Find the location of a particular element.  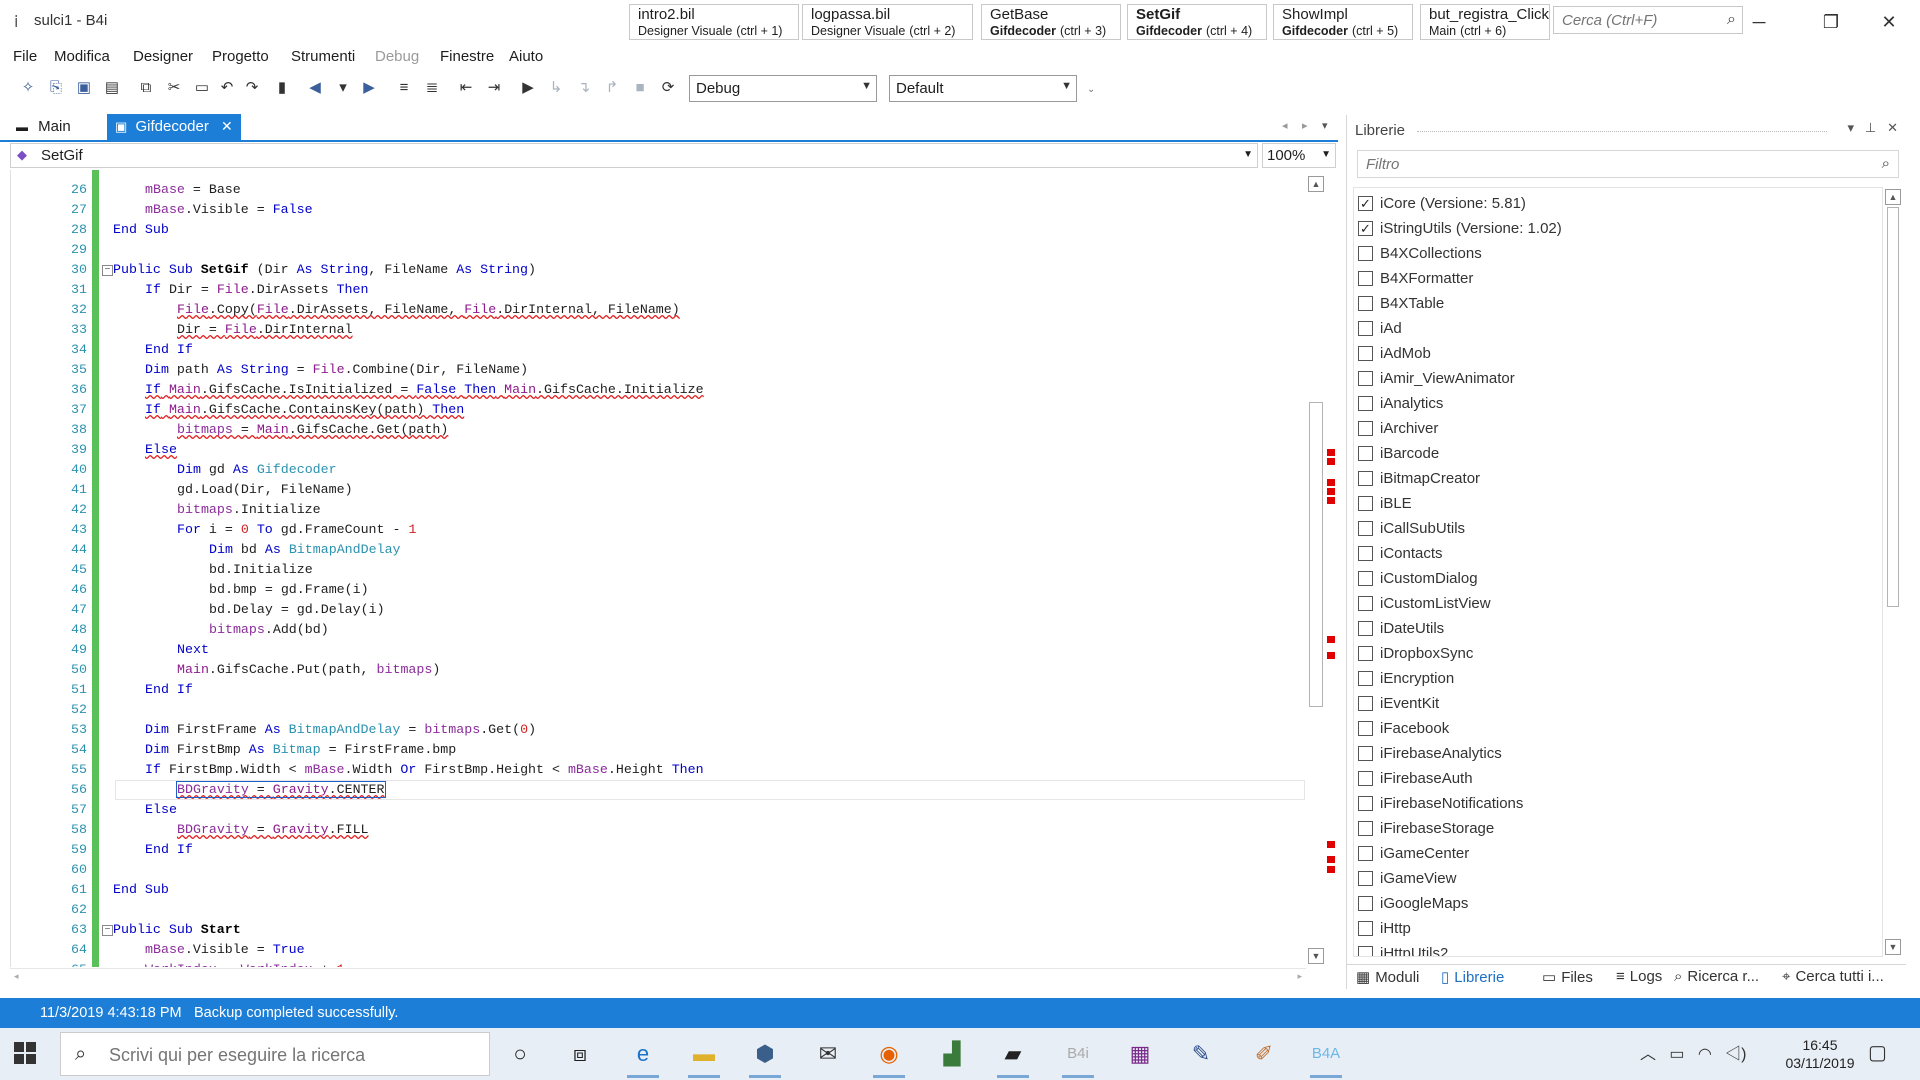

uncomment-icon: ≣ is located at coordinates (432, 88).